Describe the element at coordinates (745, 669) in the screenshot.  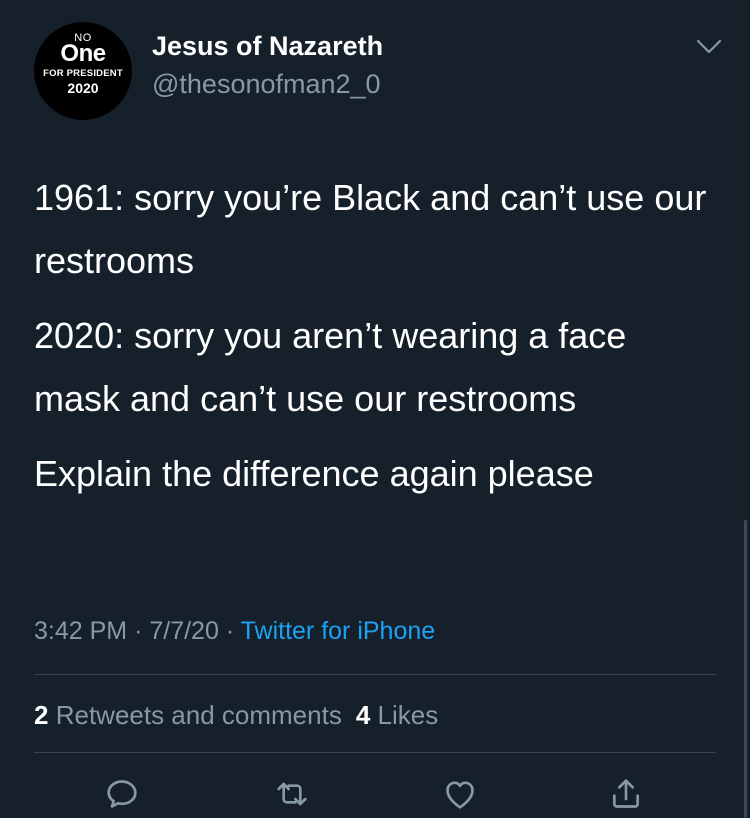
I see `scrollbar` at that location.